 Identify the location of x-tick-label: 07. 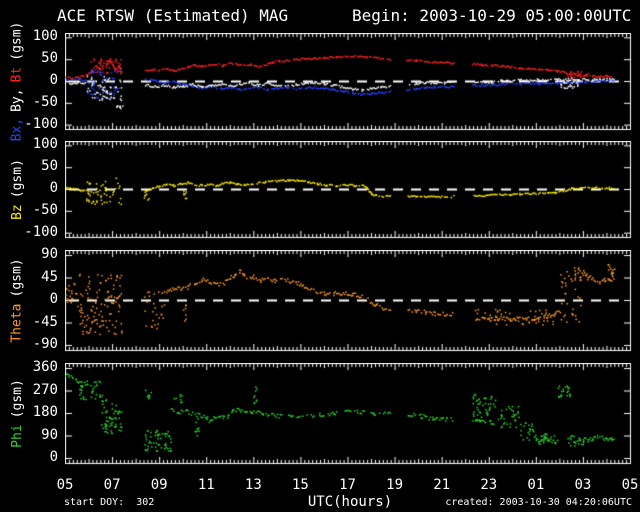
(112, 485).